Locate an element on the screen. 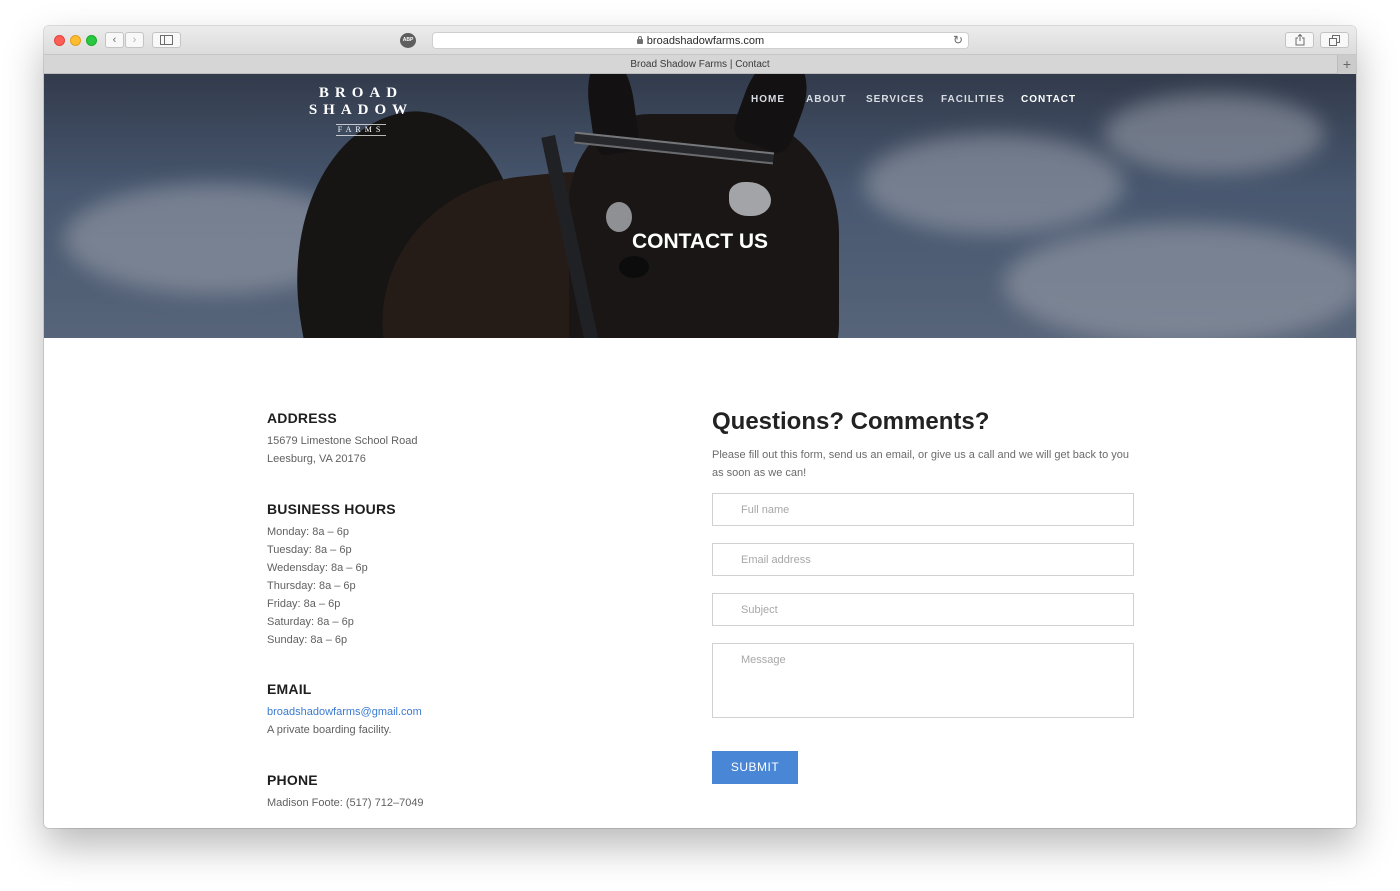 The height and width of the screenshot is (891, 1400). chevron-left-icon: ‹ is located at coordinates (114, 40).